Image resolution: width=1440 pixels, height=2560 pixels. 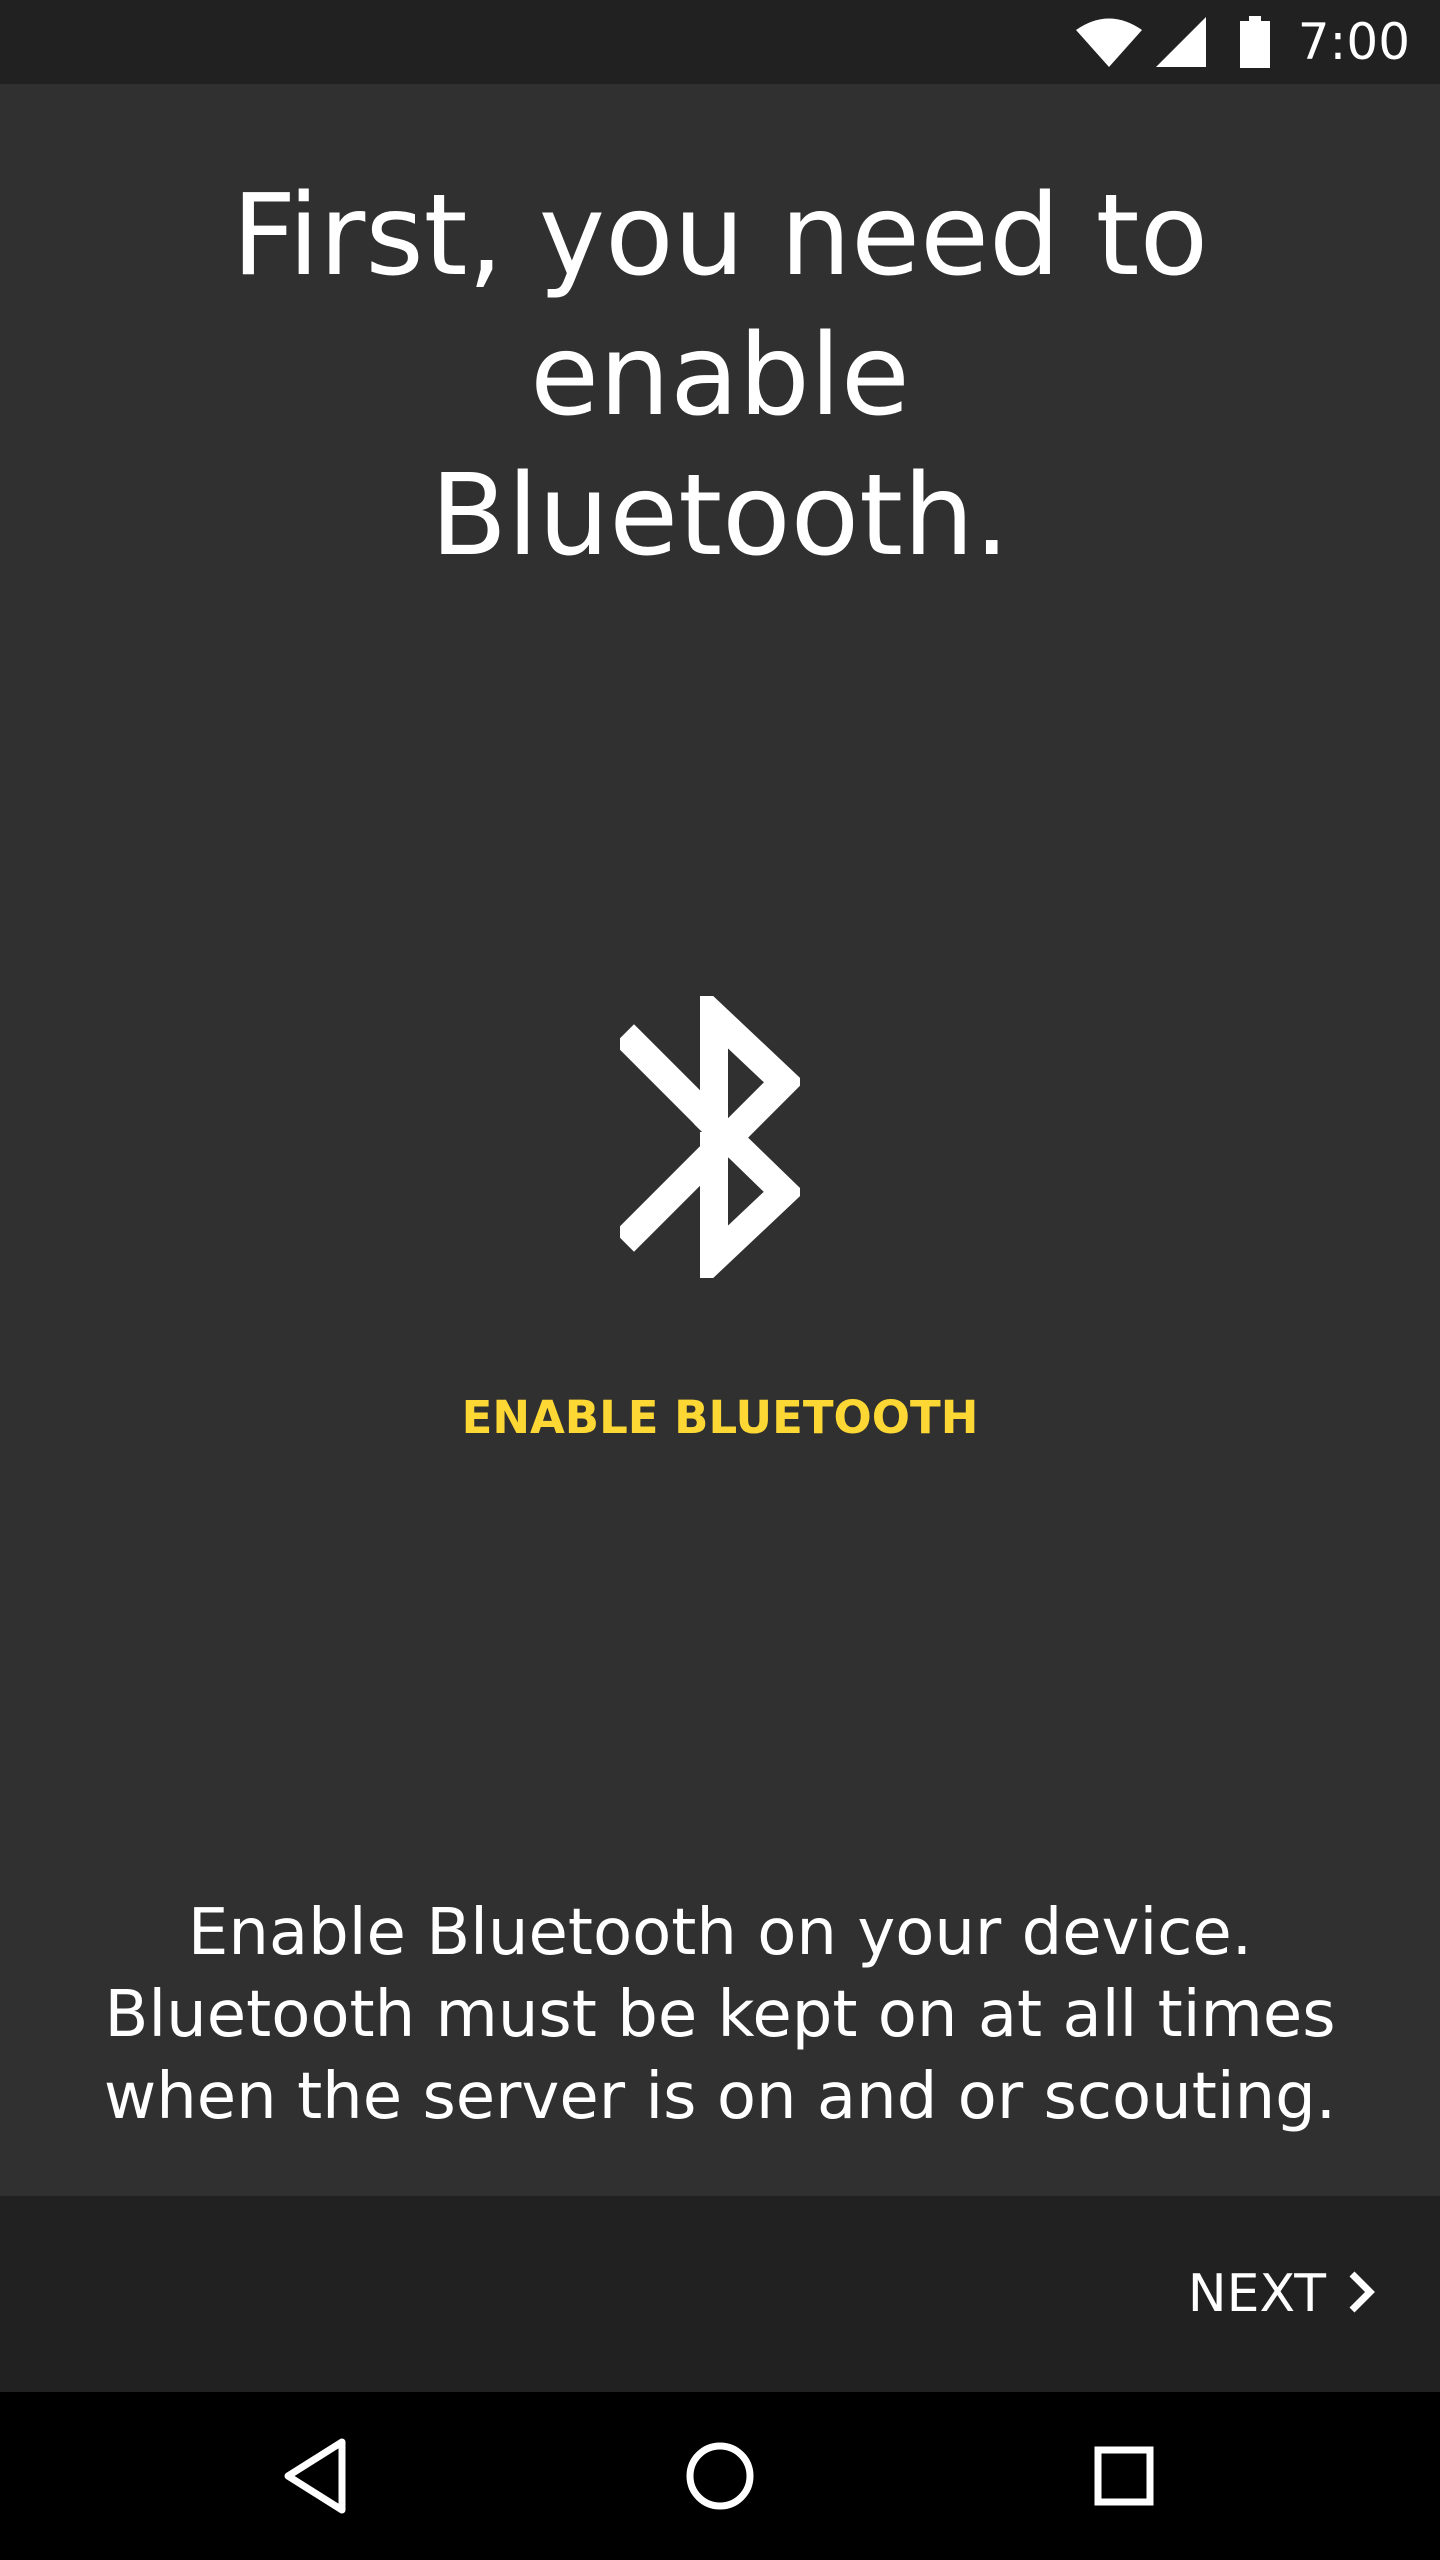 I want to click on bluetooth-icon, so click(x=709, y=1137).